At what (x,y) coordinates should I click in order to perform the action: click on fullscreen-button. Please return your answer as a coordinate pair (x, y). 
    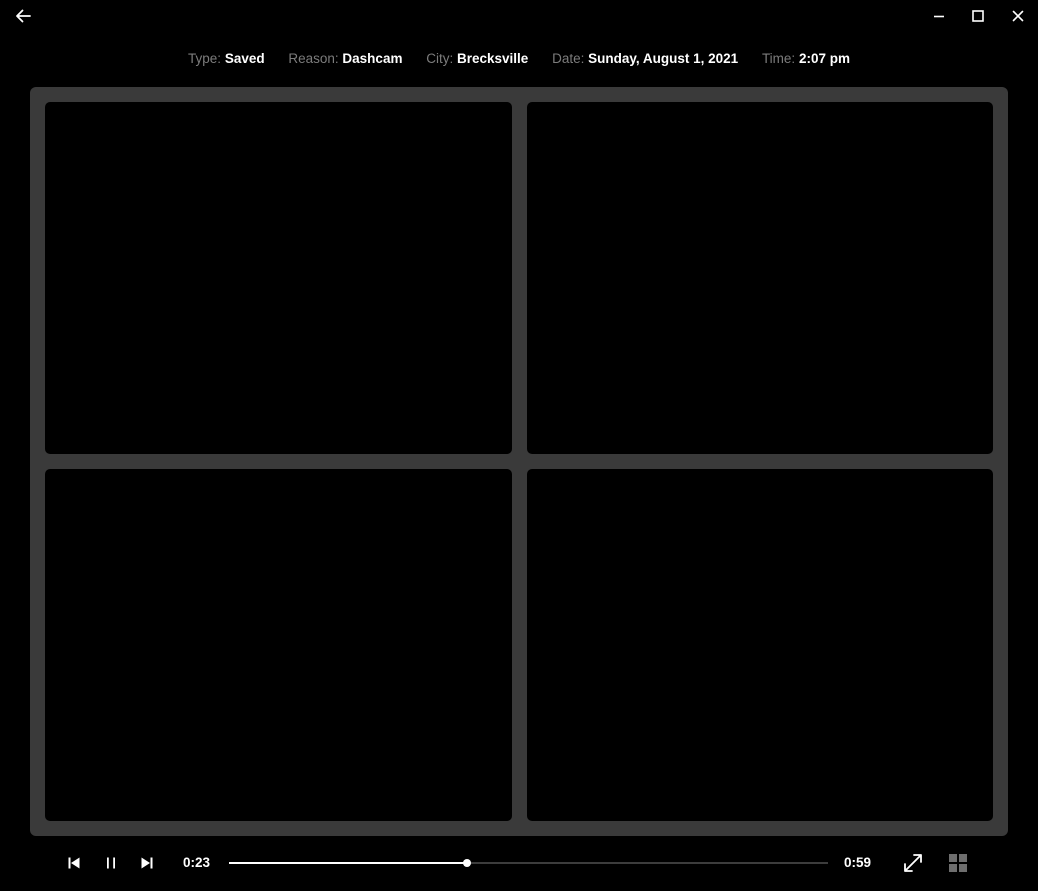
    Looking at the image, I should click on (913, 863).